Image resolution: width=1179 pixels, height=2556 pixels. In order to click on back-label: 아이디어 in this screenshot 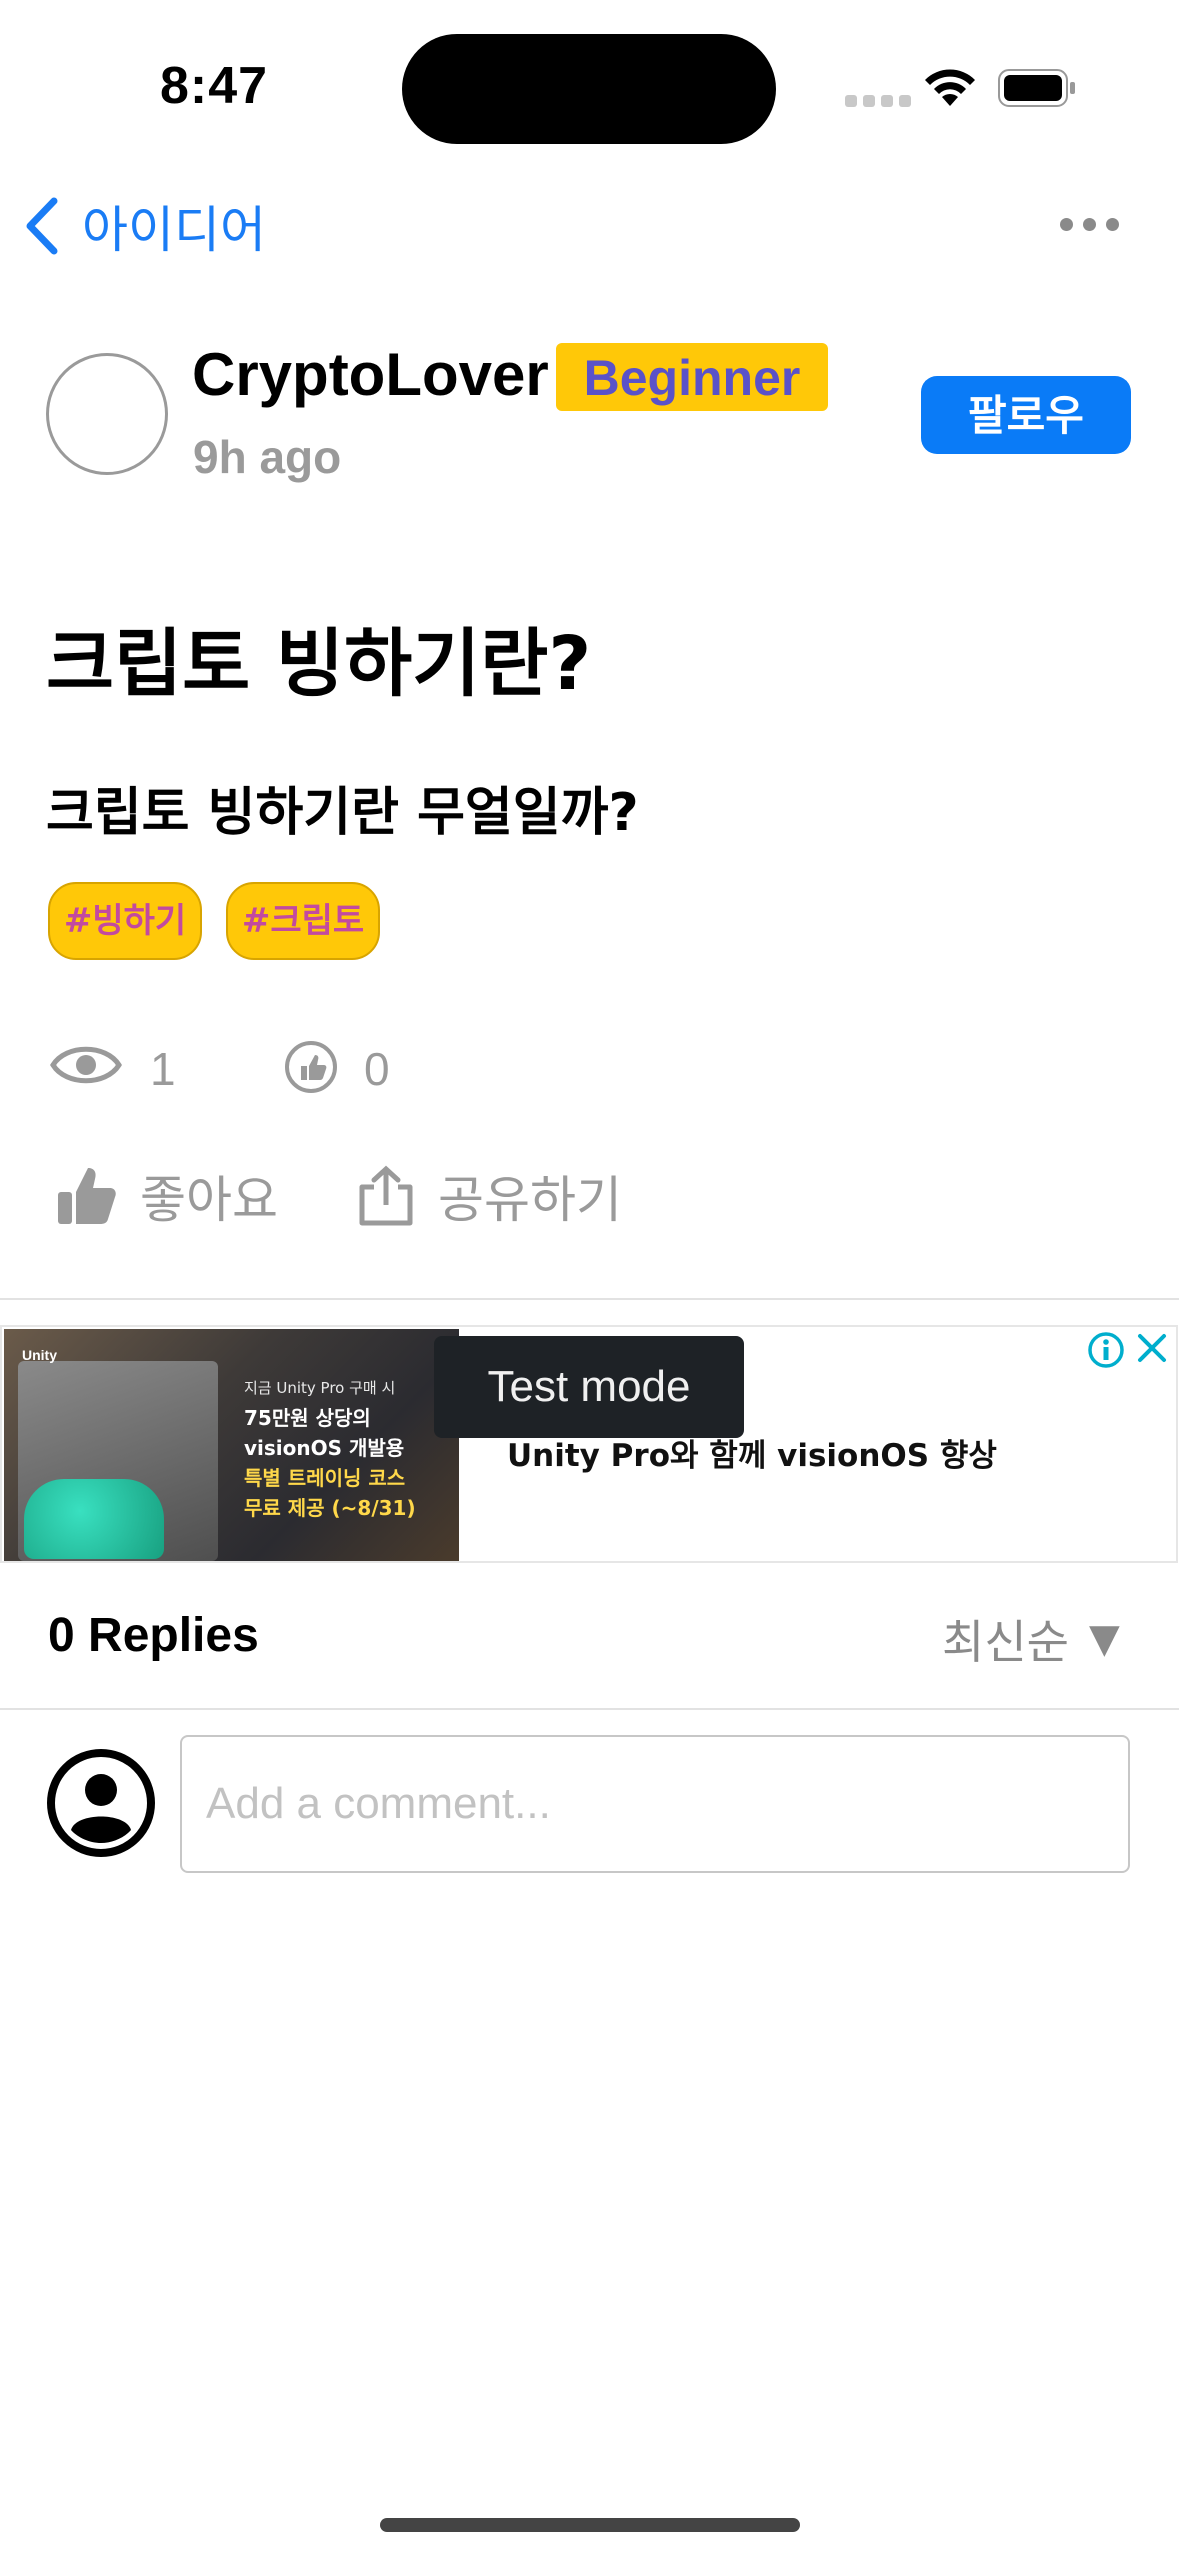, I will do `click(174, 230)`.